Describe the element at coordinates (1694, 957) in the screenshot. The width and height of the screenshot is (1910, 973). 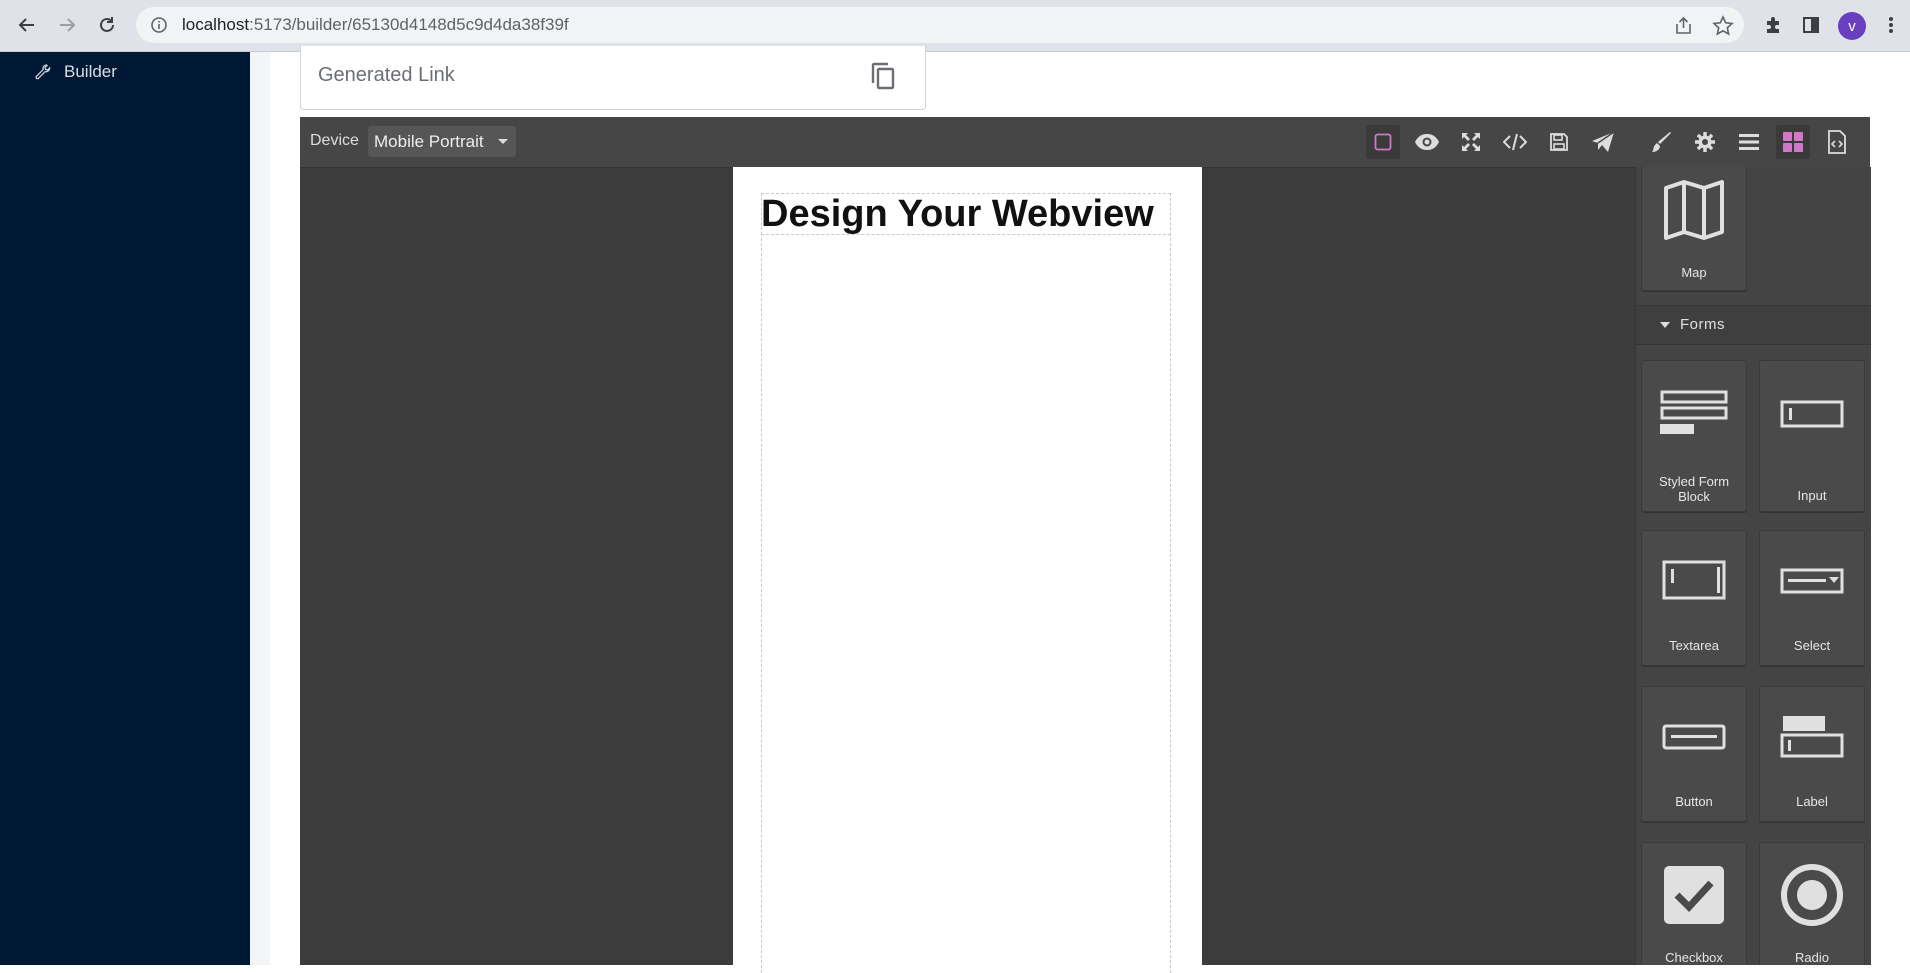
I see `block-label: Checkbox` at that location.